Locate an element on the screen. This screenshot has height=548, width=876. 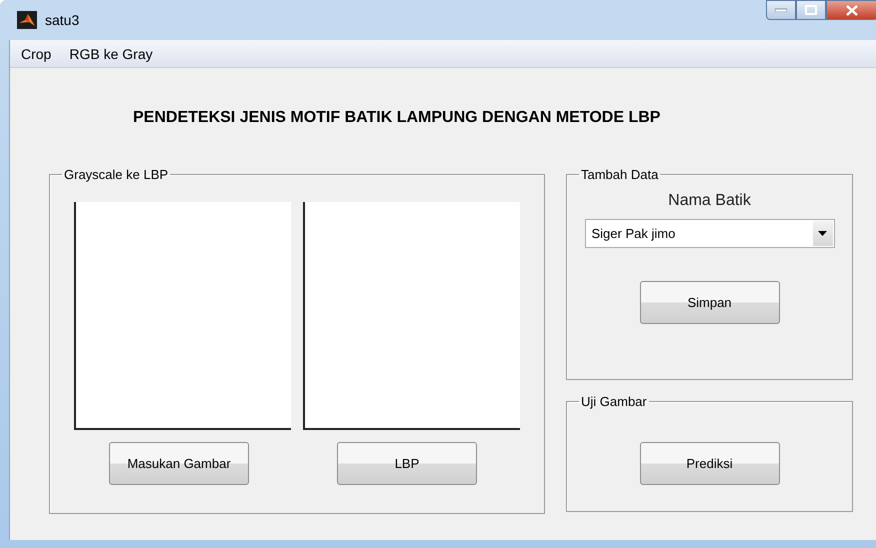
close-icon is located at coordinates (852, 10).